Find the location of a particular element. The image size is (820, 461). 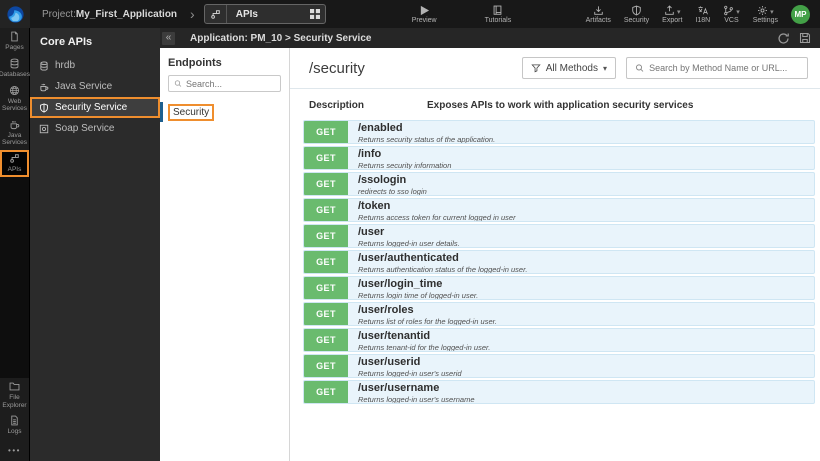

grid-icon is located at coordinates (315, 14).